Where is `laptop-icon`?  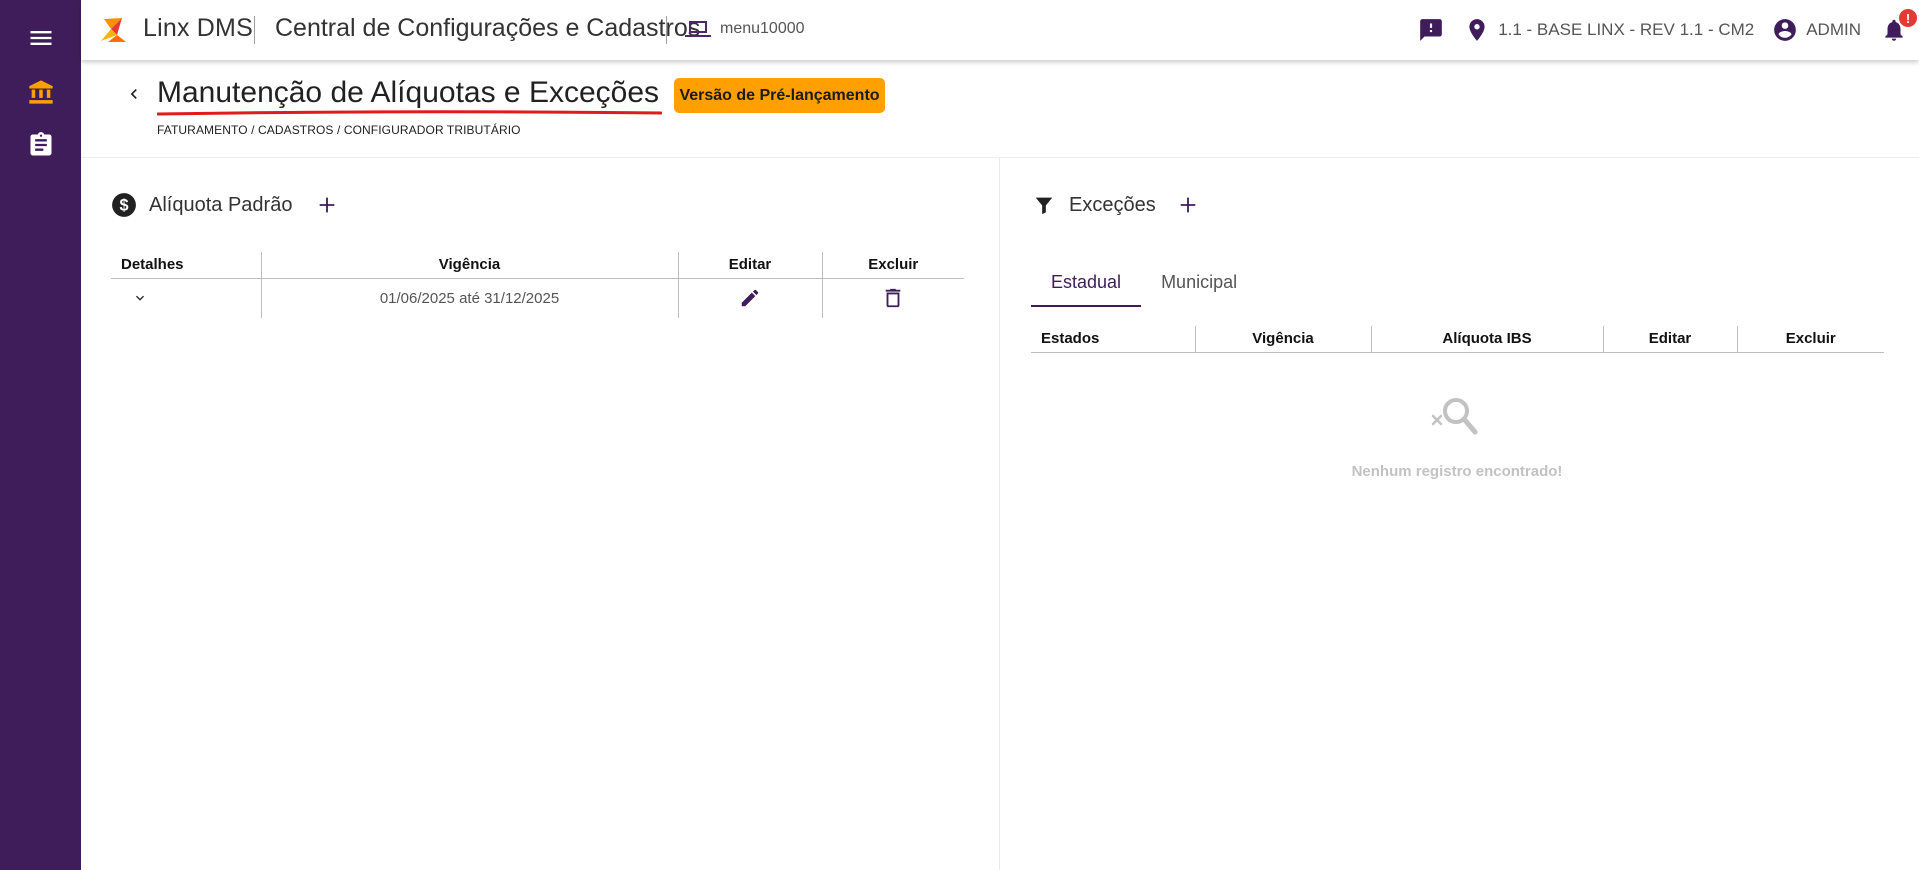 laptop-icon is located at coordinates (698, 29).